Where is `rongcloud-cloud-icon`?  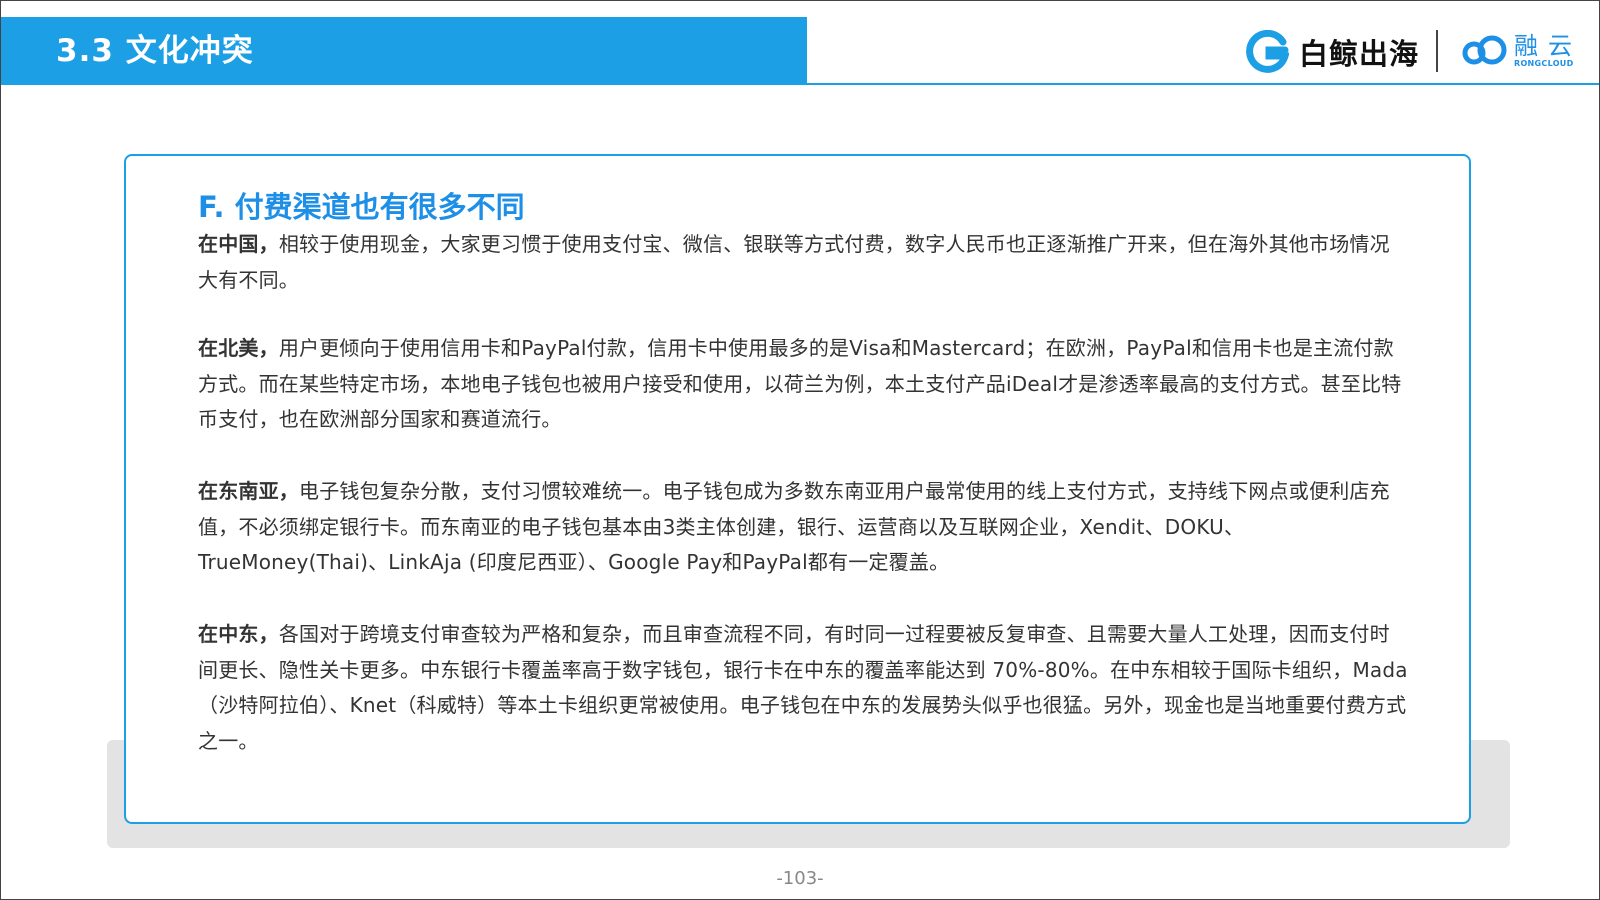
rongcloud-cloud-icon is located at coordinates (1484, 50).